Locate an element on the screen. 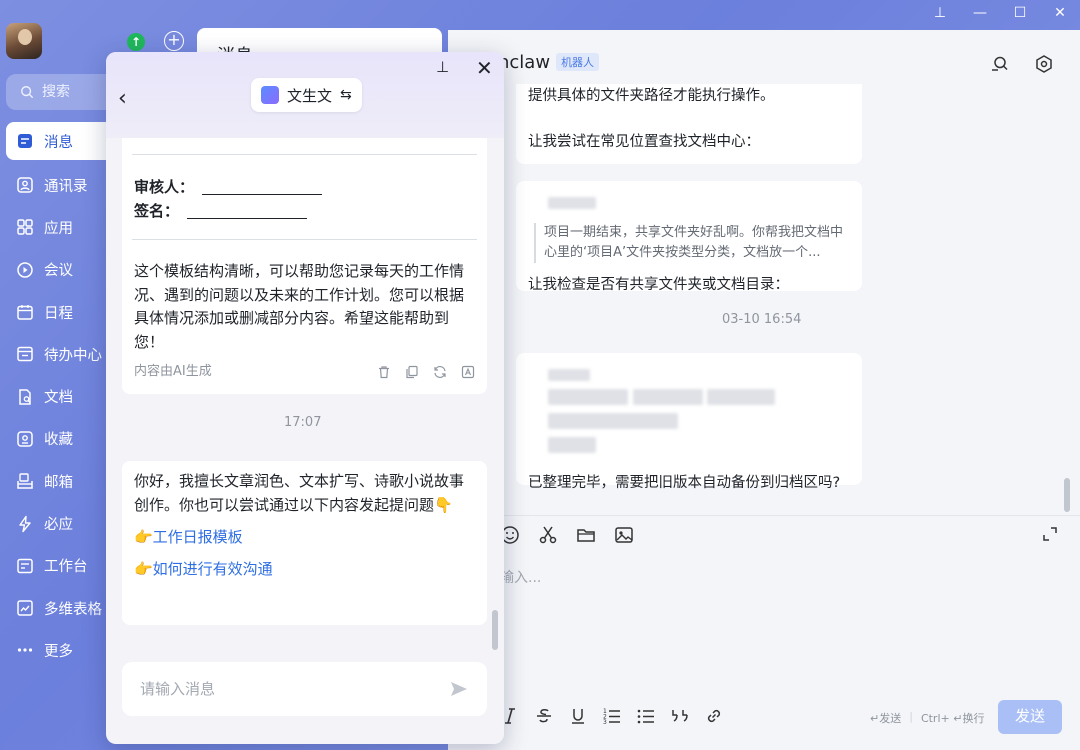 Image resolution: width=1080 pixels, height=750 pixels. sidebar-item-label: 通讯录 is located at coordinates (66, 186).